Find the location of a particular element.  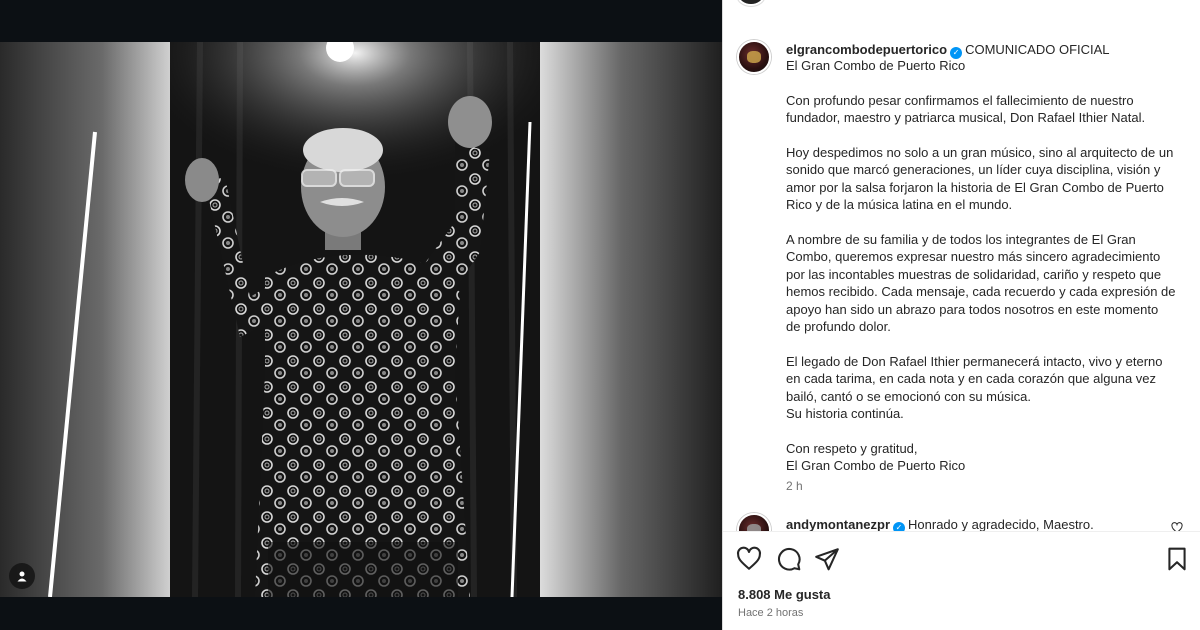

commenter-avatar is located at coordinates (754, 522).